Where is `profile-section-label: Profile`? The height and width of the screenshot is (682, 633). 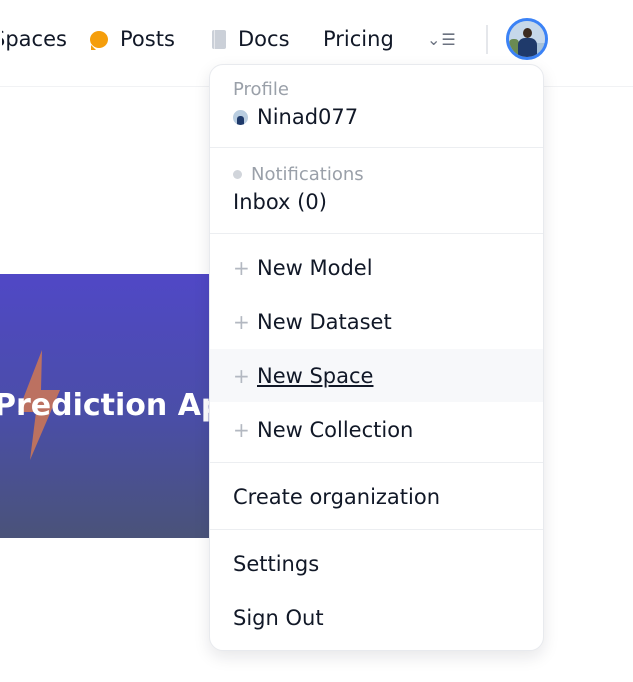 profile-section-label: Profile is located at coordinates (261, 89).